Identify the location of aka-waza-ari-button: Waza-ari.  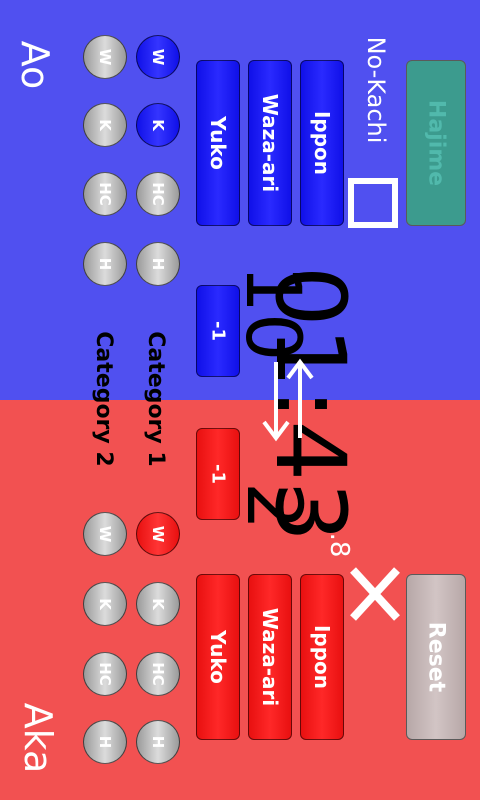
(270, 657).